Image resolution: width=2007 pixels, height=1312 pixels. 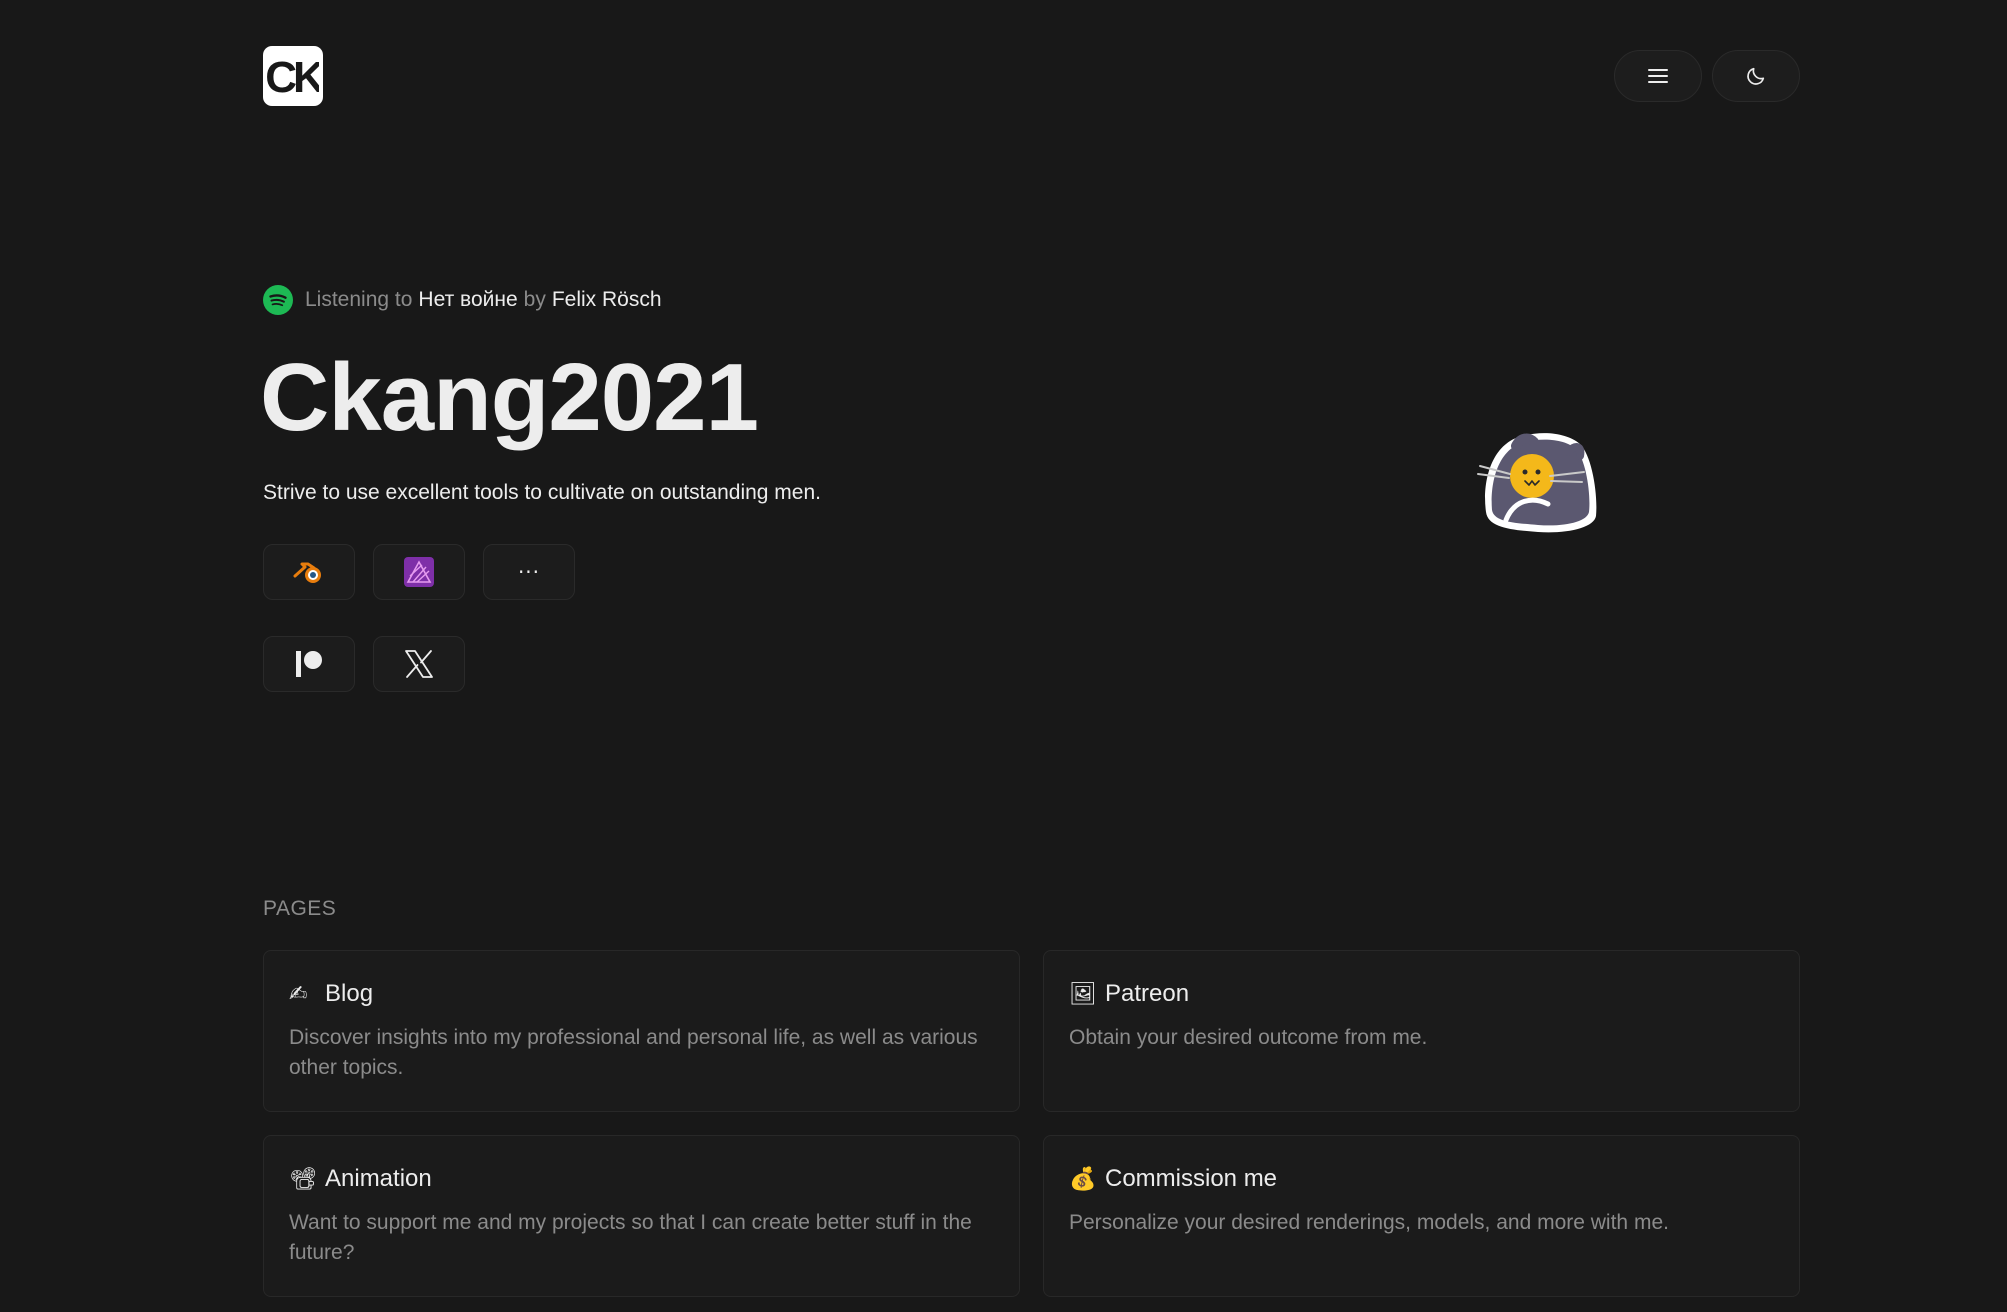 I want to click on more-tools-button: ···, so click(x=529, y=572).